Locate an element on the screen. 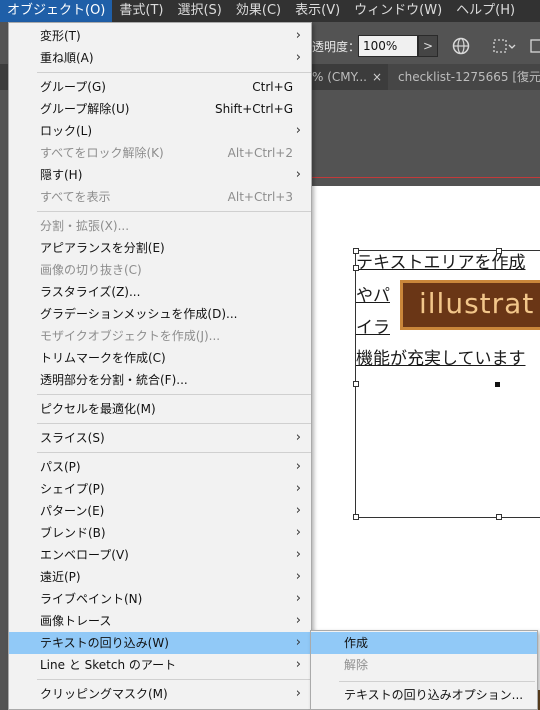 Image resolution: width=540 pixels, height=710 pixels. menubar-type: 書式(T) is located at coordinates (141, 11).